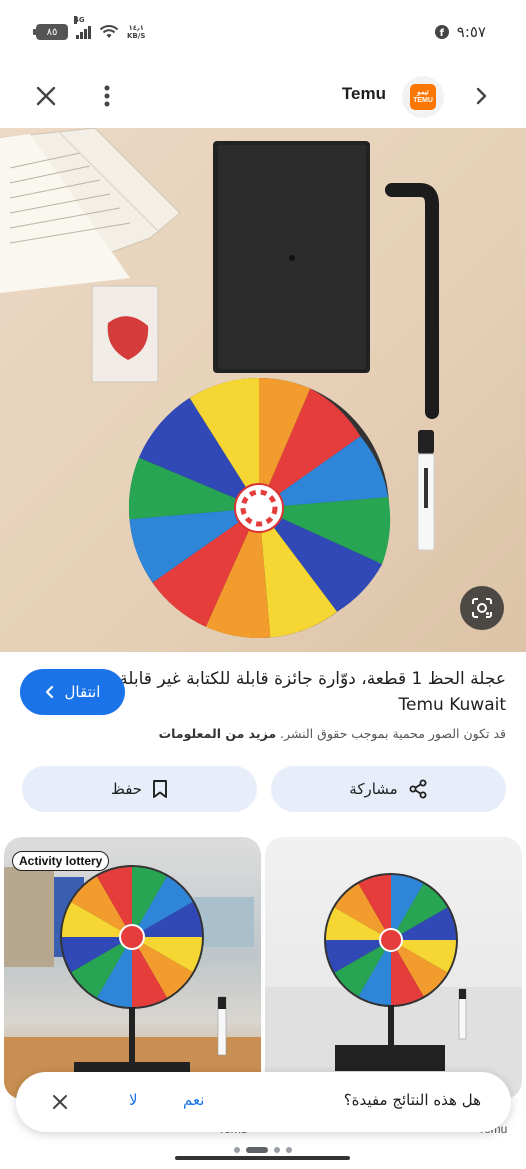 Image resolution: width=526 pixels, height=1169 pixels. I want to click on battery-icon: ٨٥, so click(50, 32).